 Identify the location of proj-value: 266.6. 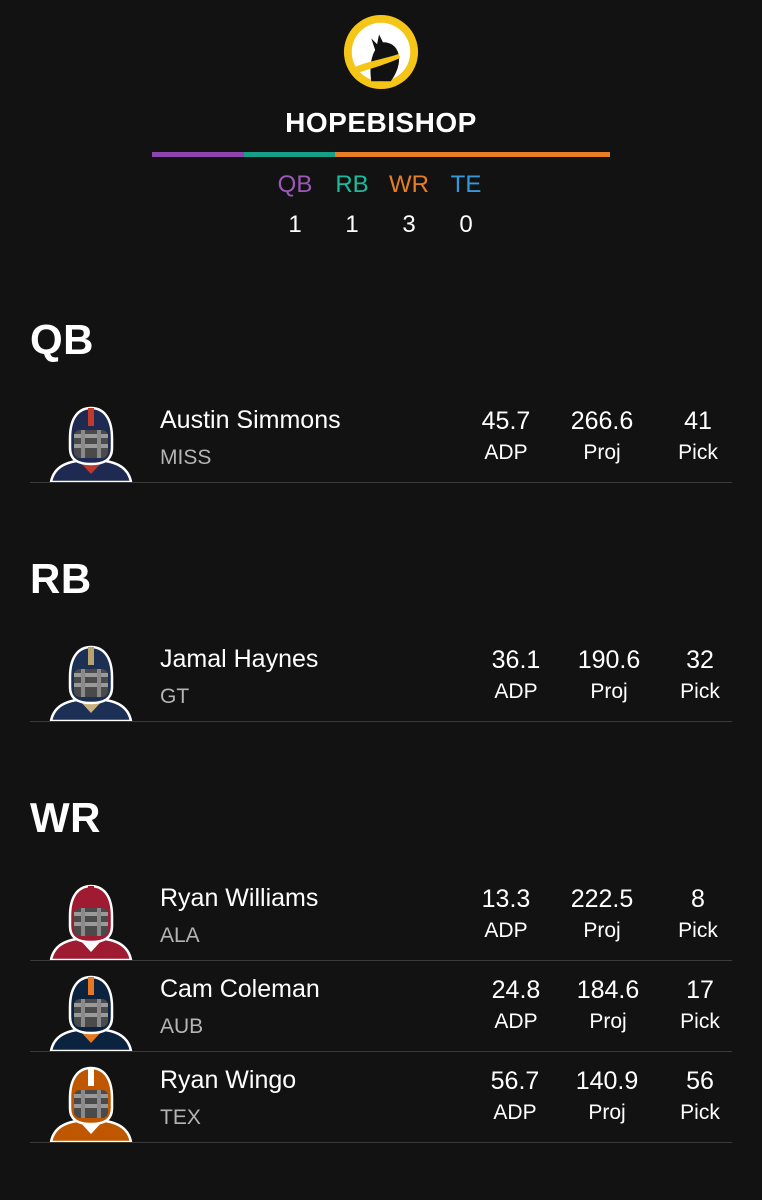
(602, 421).